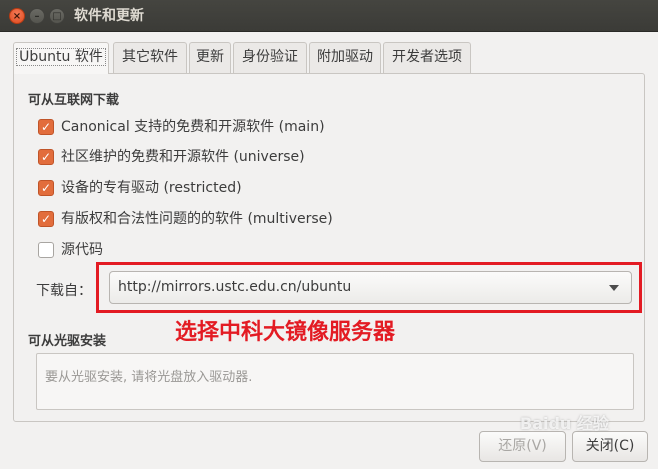  Describe the element at coordinates (522, 446) in the screenshot. I see `revert-button: 还原(V)` at that location.